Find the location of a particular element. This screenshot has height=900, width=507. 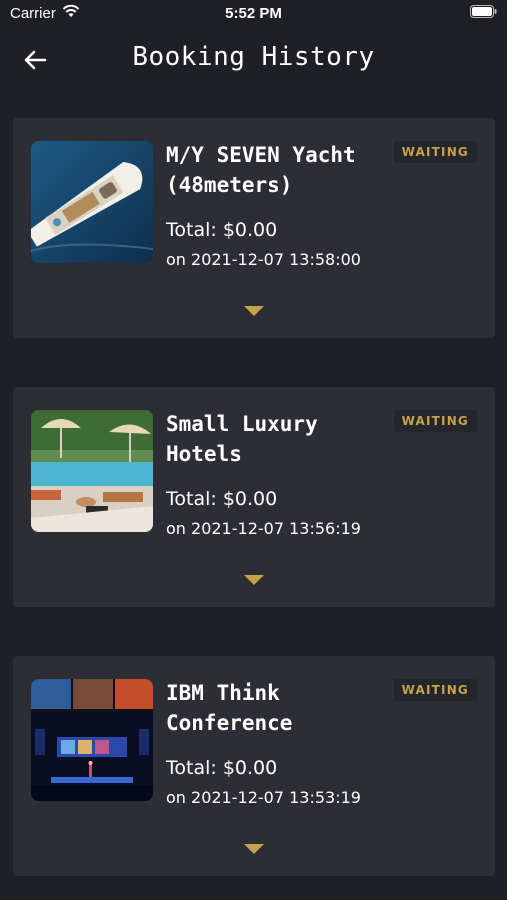

booking-date: on 2021-12-07 13:53:19 is located at coordinates (263, 797).